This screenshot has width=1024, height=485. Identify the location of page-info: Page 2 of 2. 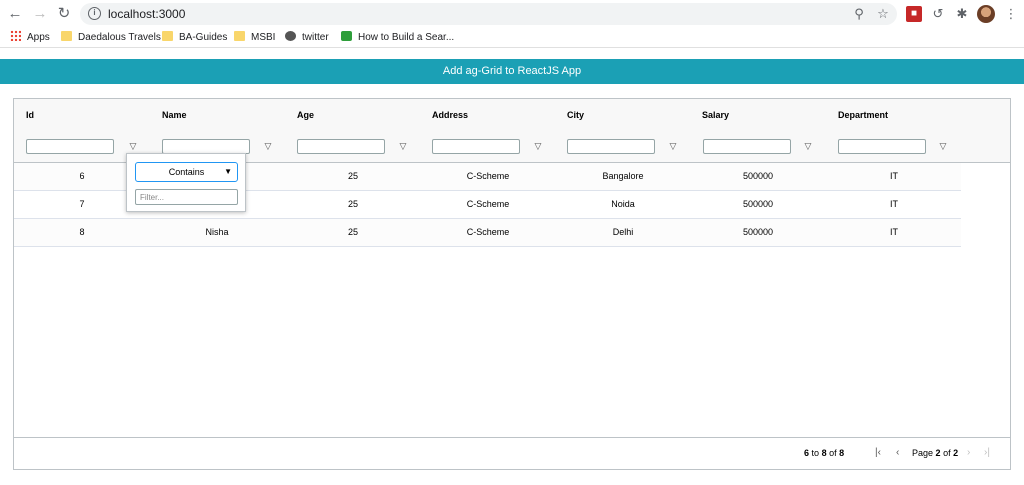
(935, 453).